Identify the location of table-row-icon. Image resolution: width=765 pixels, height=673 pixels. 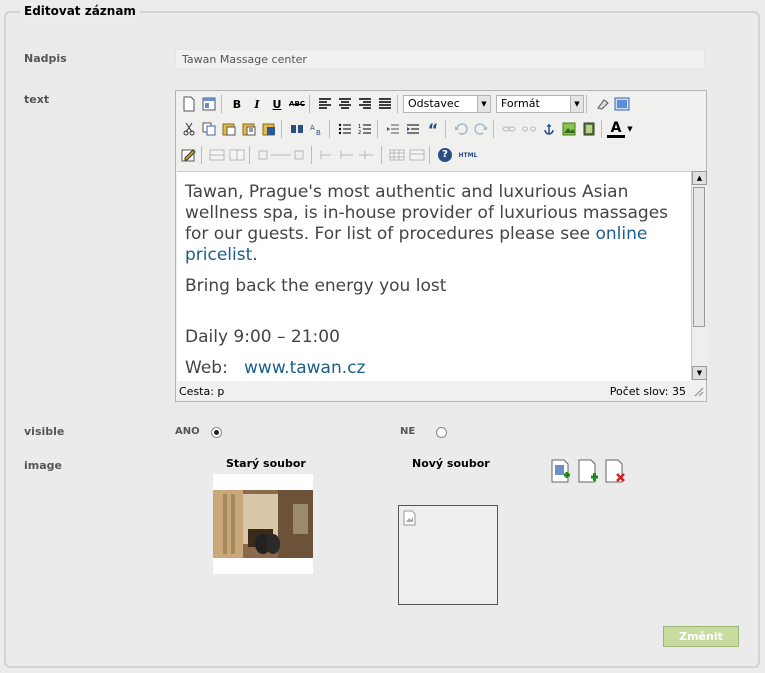
(217, 155).